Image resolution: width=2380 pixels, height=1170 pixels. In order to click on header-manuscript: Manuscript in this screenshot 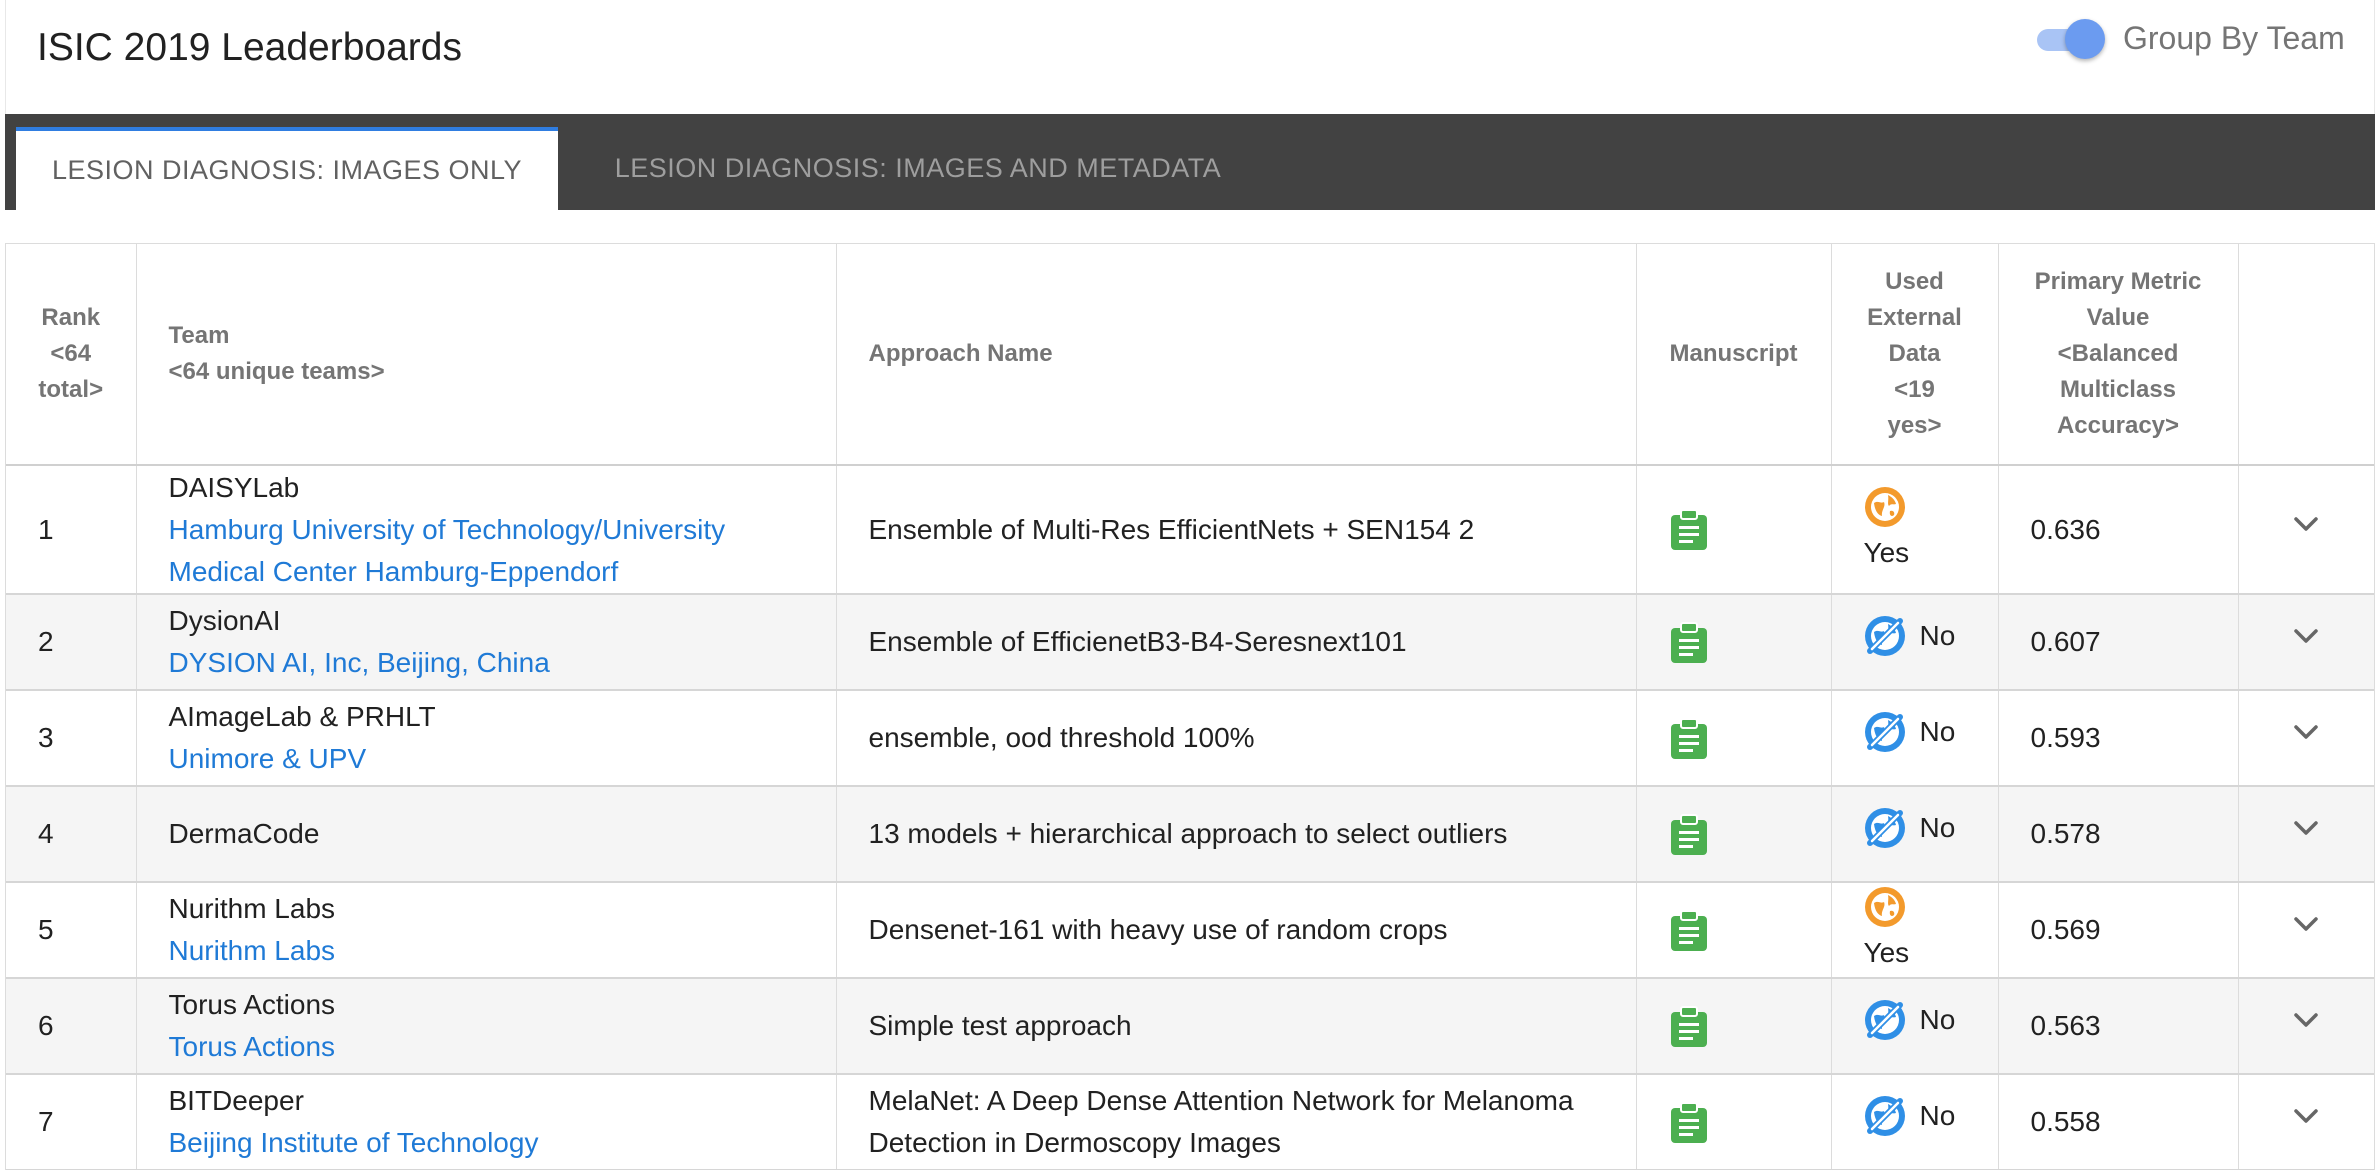, I will do `click(1734, 355)`.